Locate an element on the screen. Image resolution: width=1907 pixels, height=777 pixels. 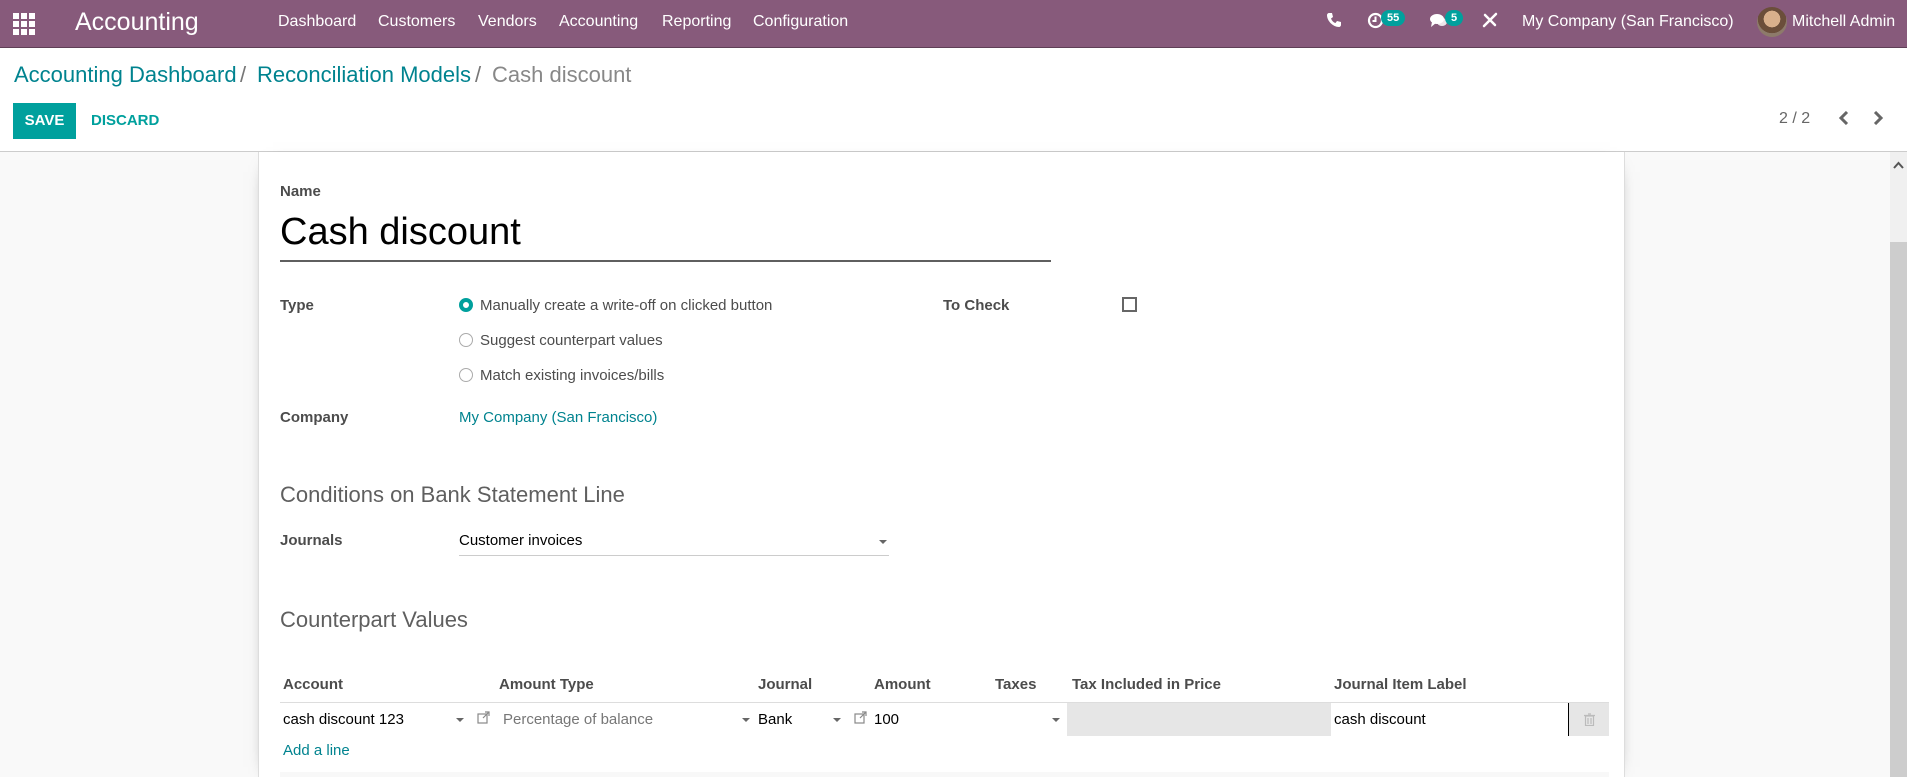
page-scrollbar is located at coordinates (1898, 464).